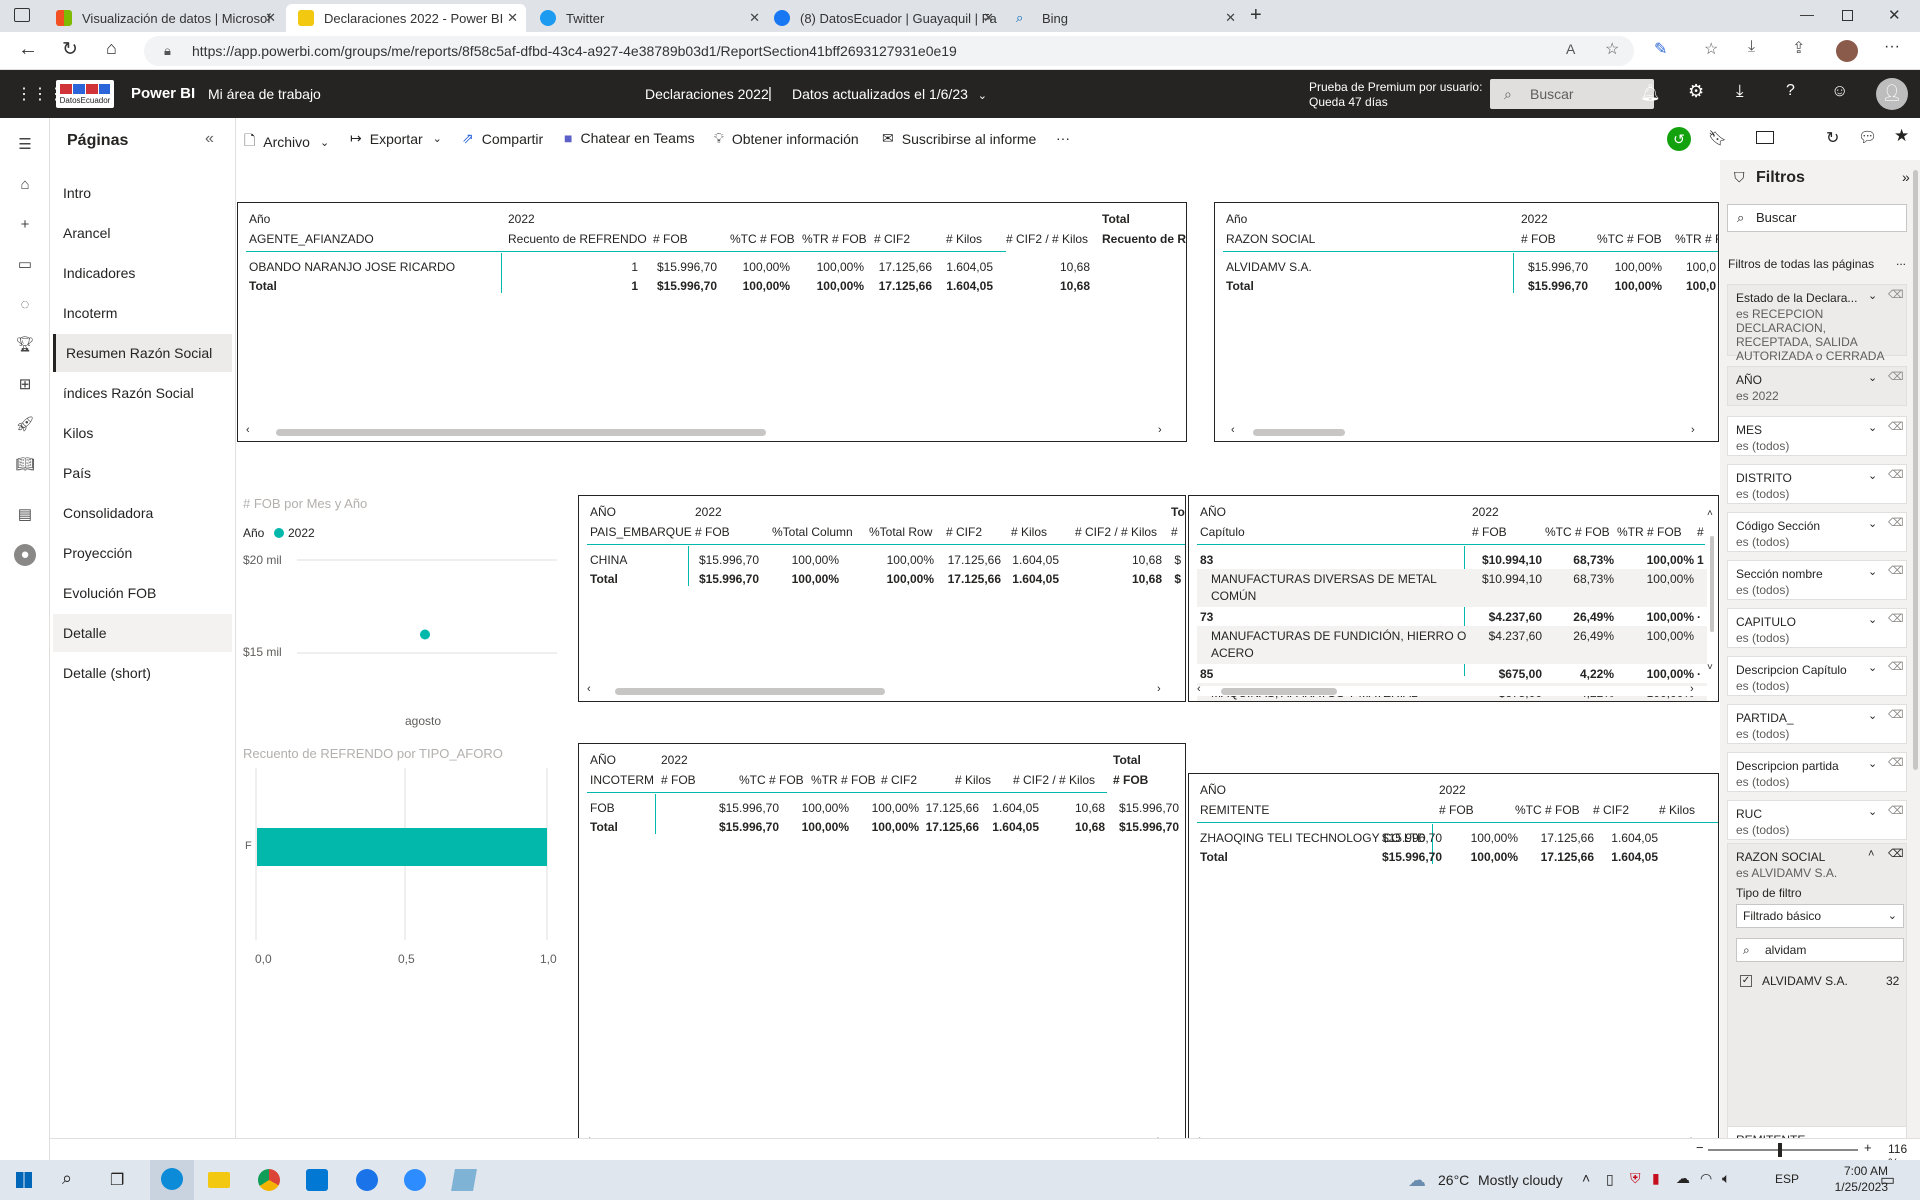 The image size is (1920, 1200). What do you see at coordinates (25, 465) in the screenshot?
I see `learn-icon: 📖︎` at bounding box center [25, 465].